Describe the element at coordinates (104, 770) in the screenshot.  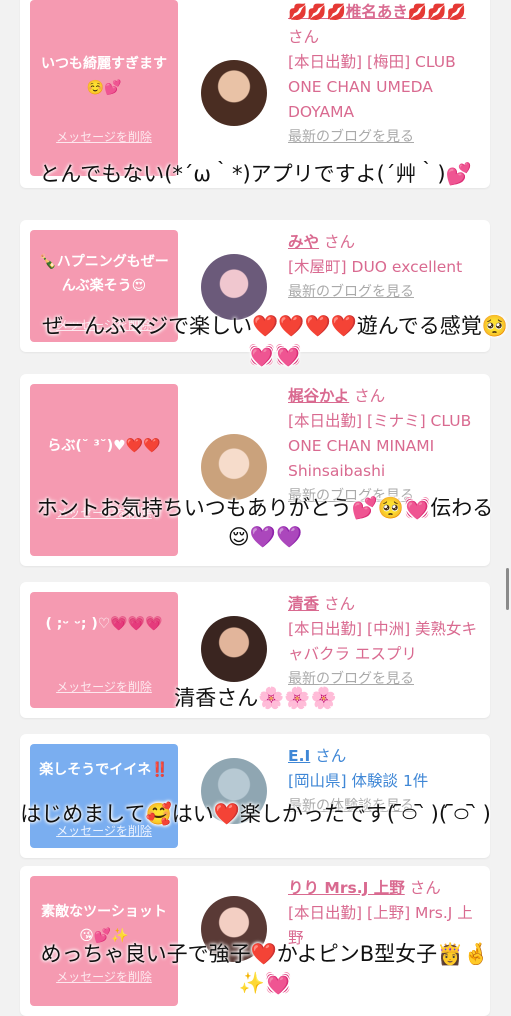
I see `message-text: 楽しそうでイイネ‼️` at that location.